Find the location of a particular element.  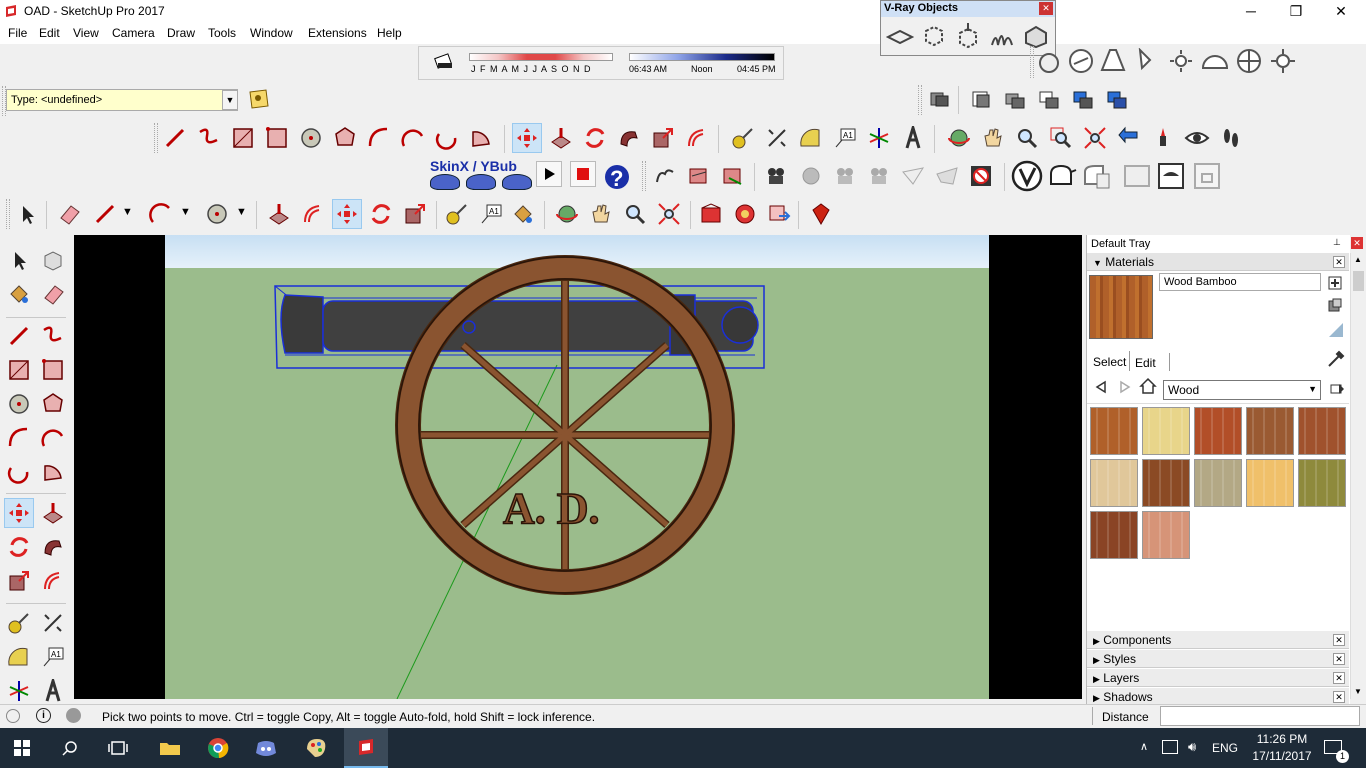

pin-icon: ⊥ is located at coordinates (1339, 243).